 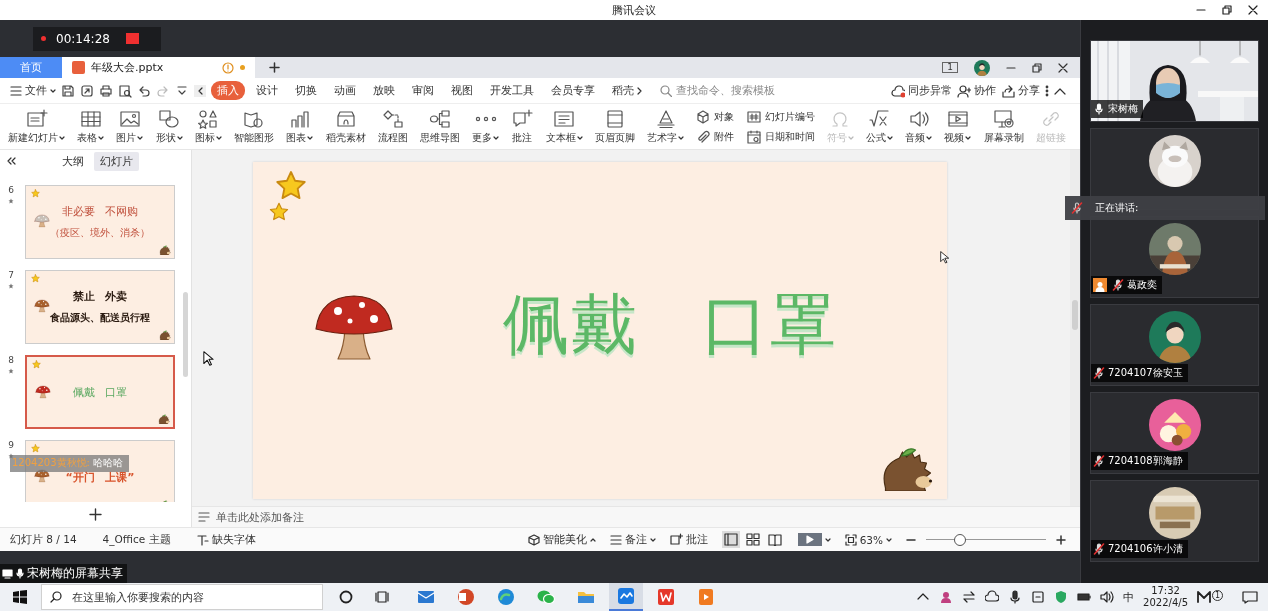 What do you see at coordinates (1061, 597) in the screenshot?
I see `shield-icon` at bounding box center [1061, 597].